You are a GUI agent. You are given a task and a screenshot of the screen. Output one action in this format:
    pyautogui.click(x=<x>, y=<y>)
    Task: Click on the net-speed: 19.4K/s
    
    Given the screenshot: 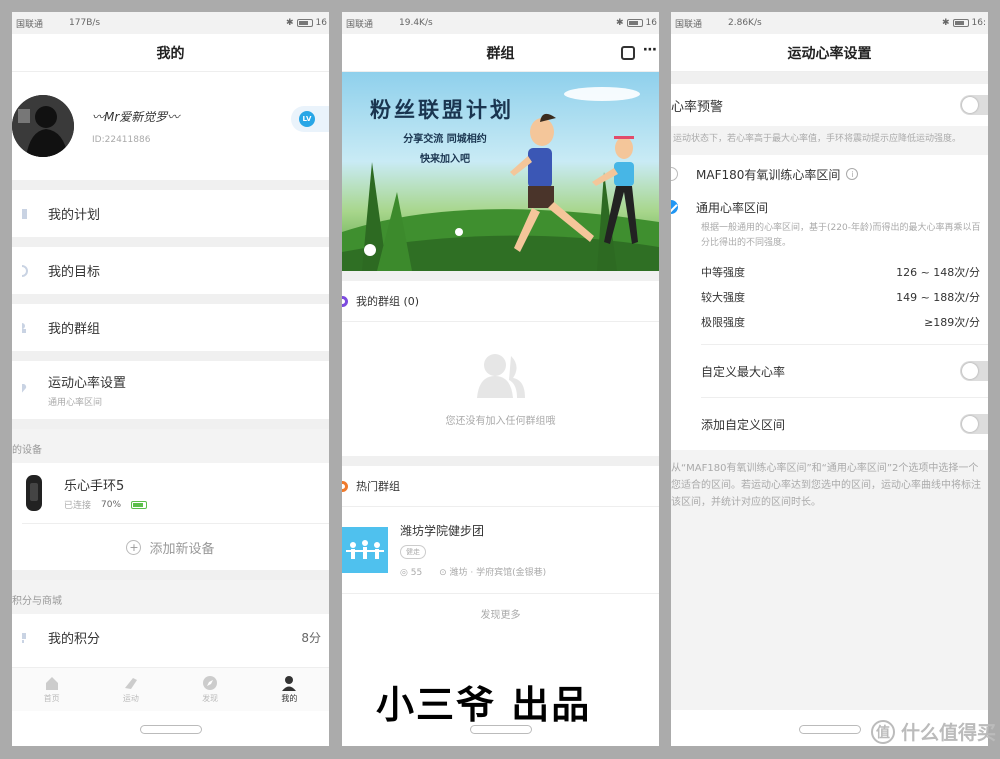 What is the action you would take?
    pyautogui.click(x=416, y=23)
    